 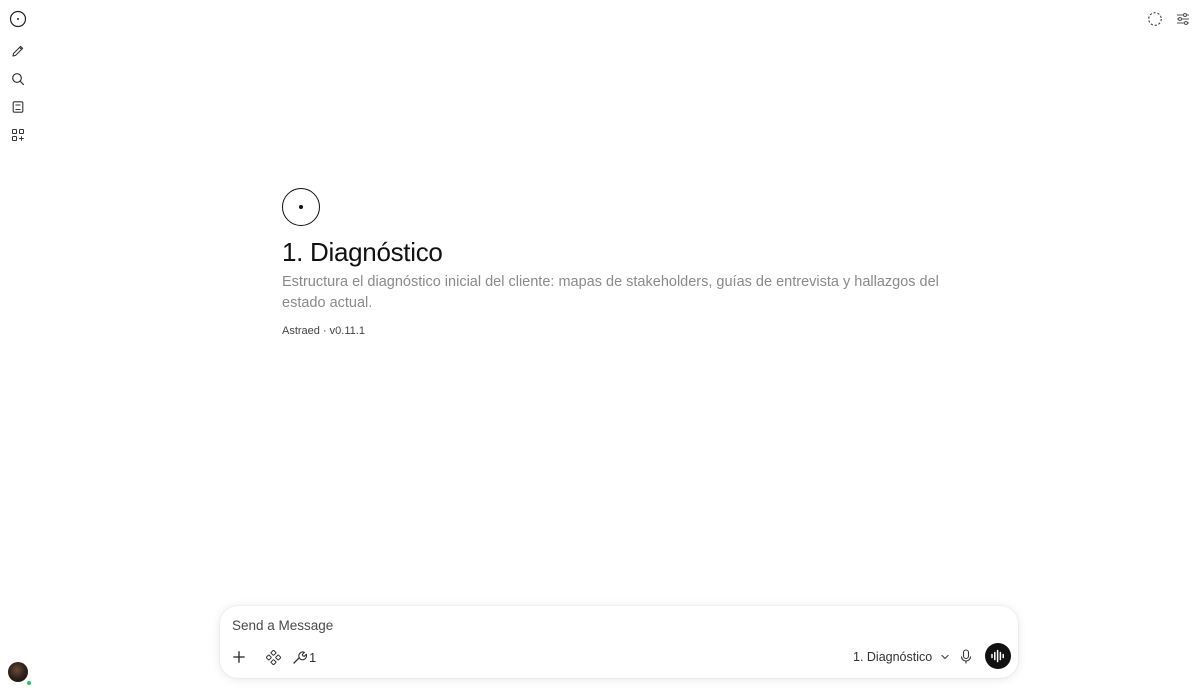 I want to click on search-icon, so click(x=18, y=79).